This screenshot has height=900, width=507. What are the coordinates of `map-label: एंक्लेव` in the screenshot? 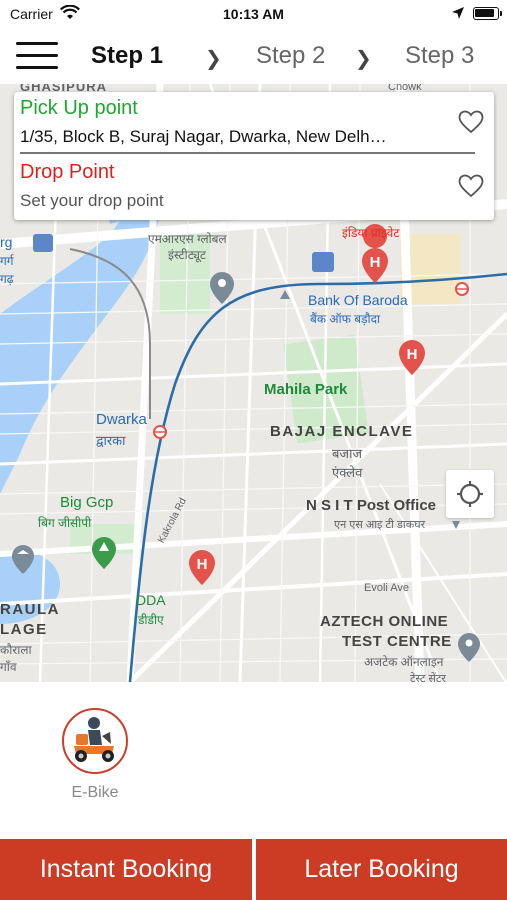 It's located at (347, 472).